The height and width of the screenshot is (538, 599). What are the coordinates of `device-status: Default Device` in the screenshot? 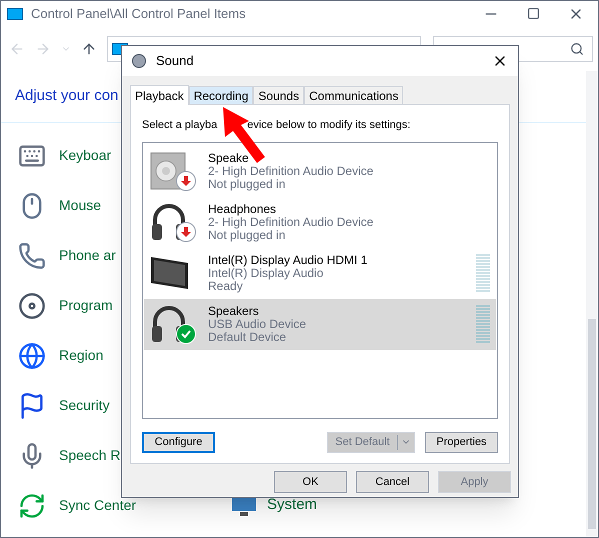 It's located at (248, 337).